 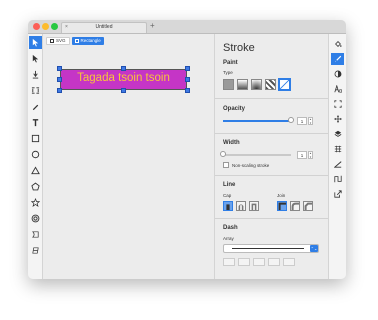 I want to click on dash-values-row, so click(x=271, y=262).